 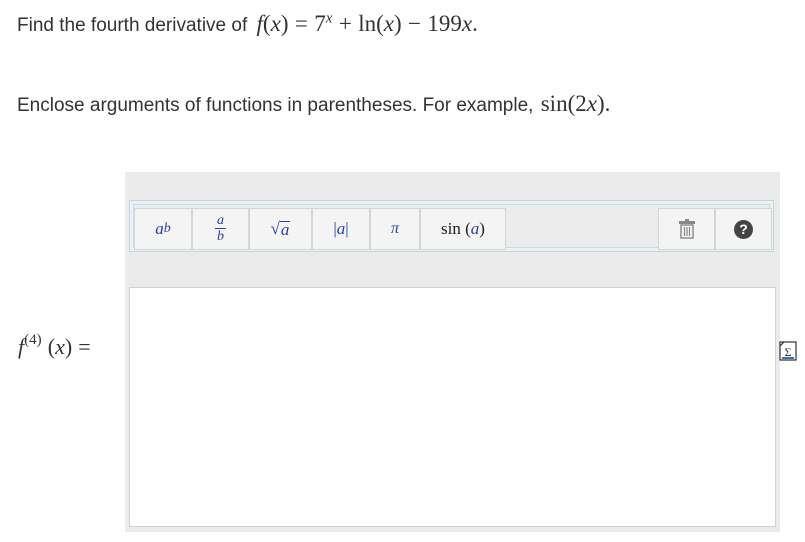 What do you see at coordinates (341, 229) in the screenshot?
I see `absolute-value-button: | a |` at bounding box center [341, 229].